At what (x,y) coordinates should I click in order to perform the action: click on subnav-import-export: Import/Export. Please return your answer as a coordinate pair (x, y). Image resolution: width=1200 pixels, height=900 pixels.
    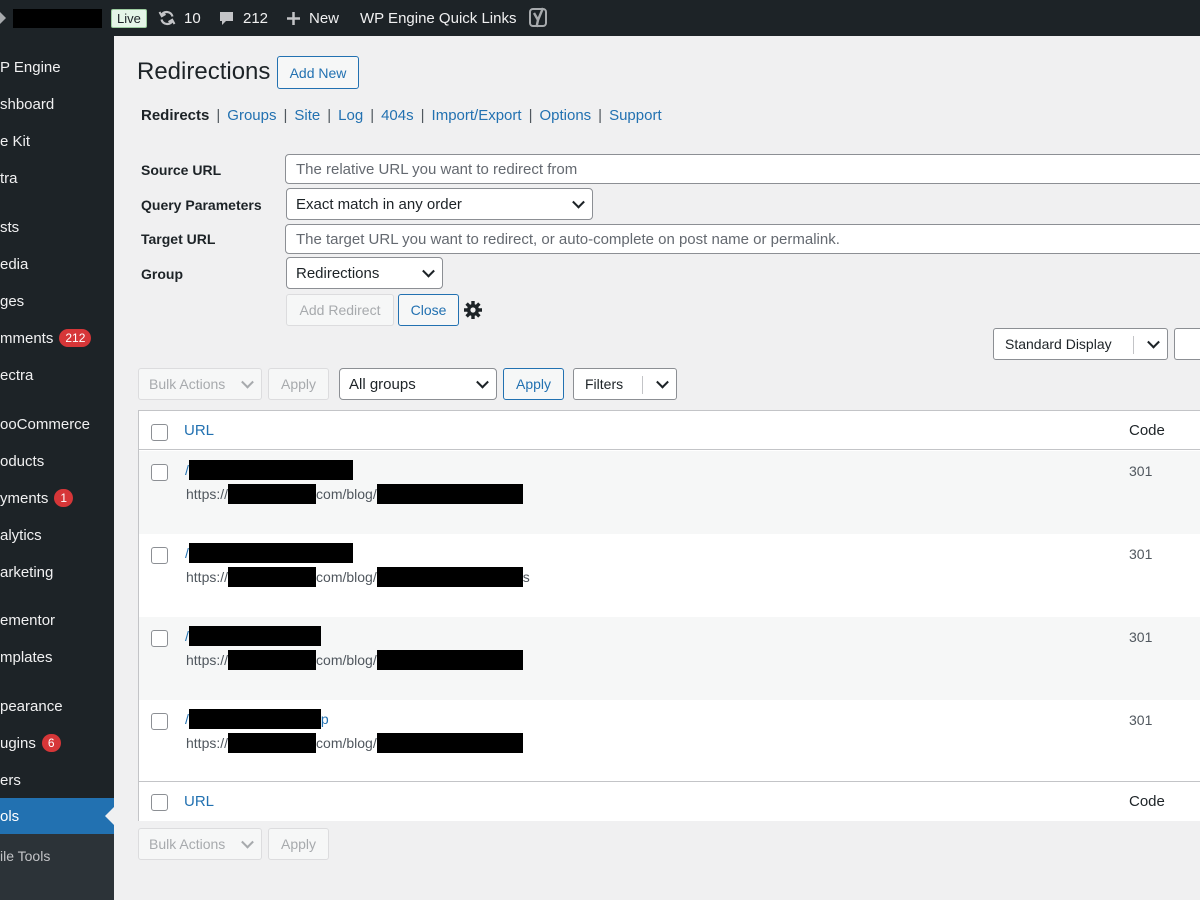
    Looking at the image, I should click on (477, 115).